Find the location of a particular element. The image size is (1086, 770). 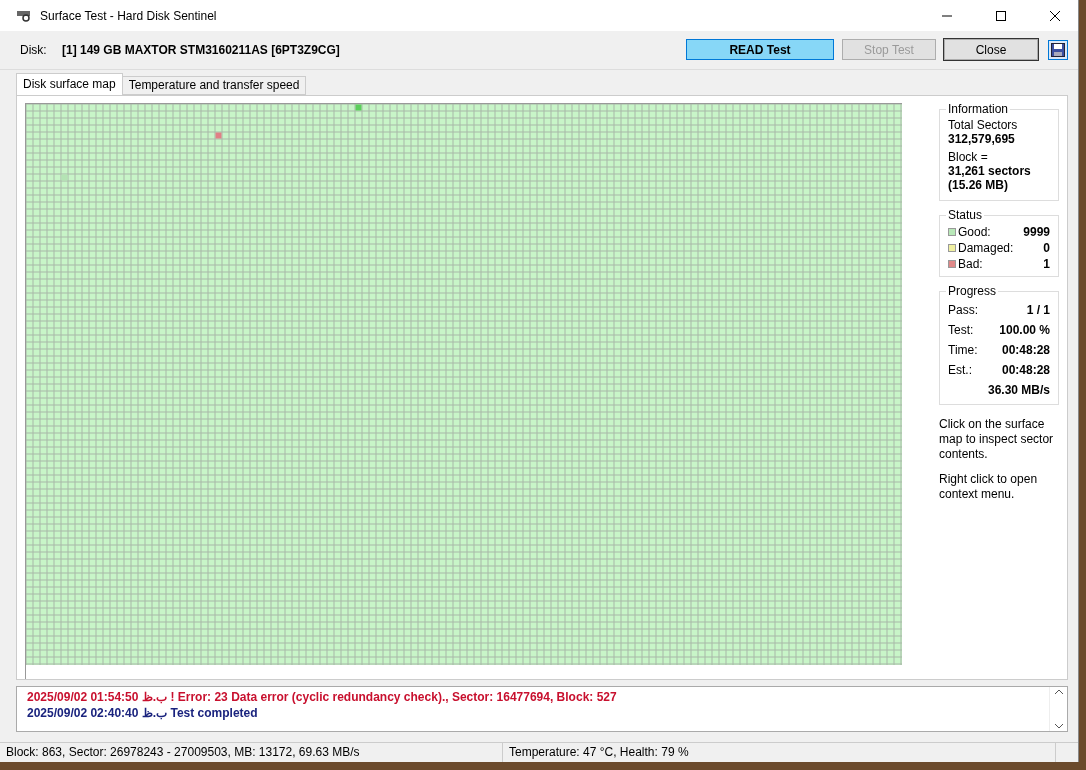

help-text: Right click to open context menu. is located at coordinates (989, 486).